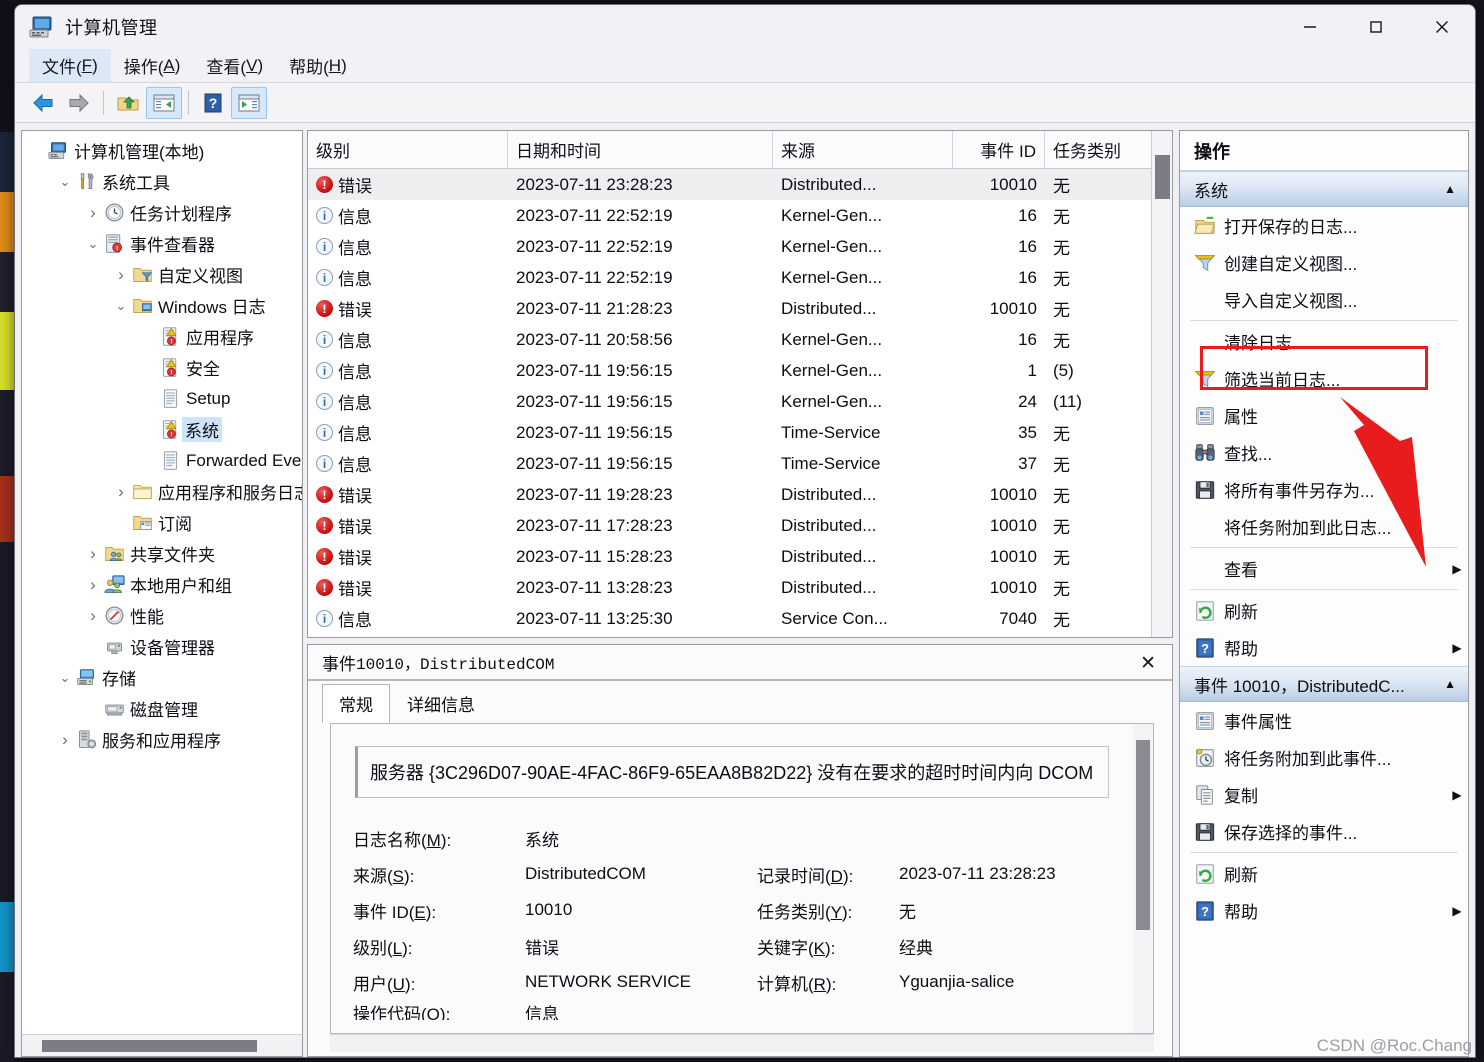  I want to click on forward-button, so click(79, 103).